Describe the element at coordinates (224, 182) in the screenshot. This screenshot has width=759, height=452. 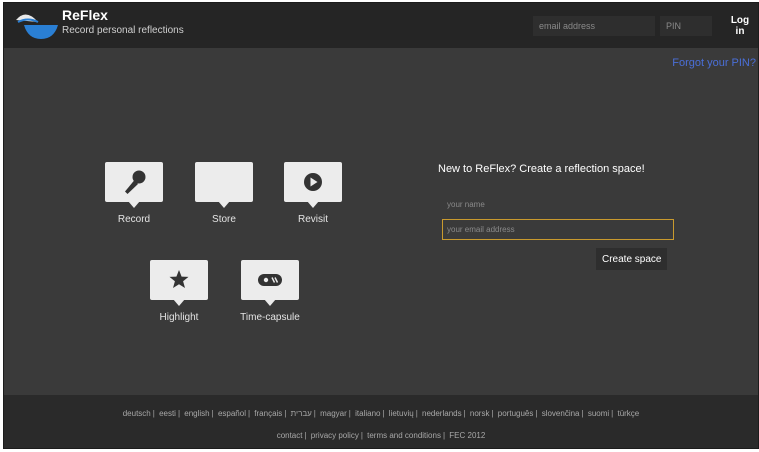
I see `screen-icon` at that location.